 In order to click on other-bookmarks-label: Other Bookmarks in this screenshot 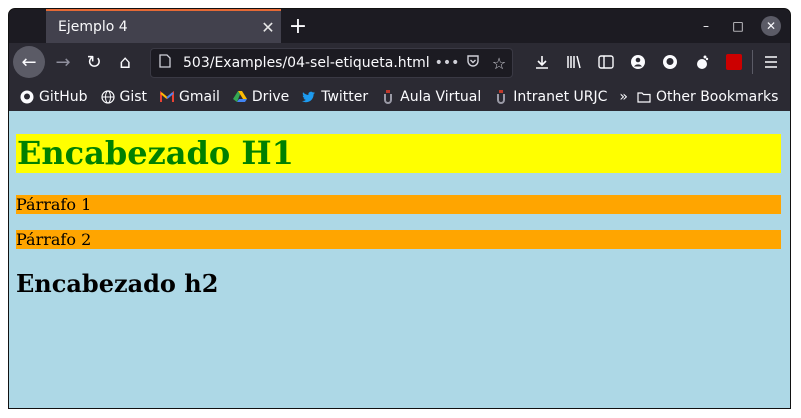, I will do `click(717, 97)`.